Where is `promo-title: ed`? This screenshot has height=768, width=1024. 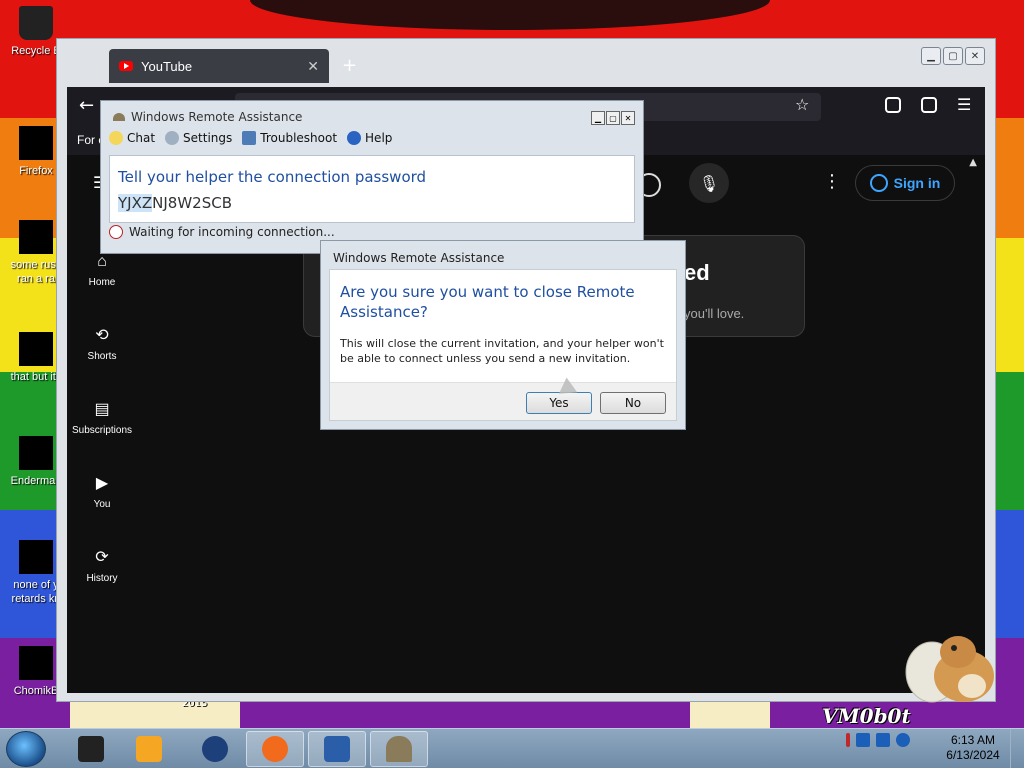
promo-title: ed is located at coordinates (697, 272).